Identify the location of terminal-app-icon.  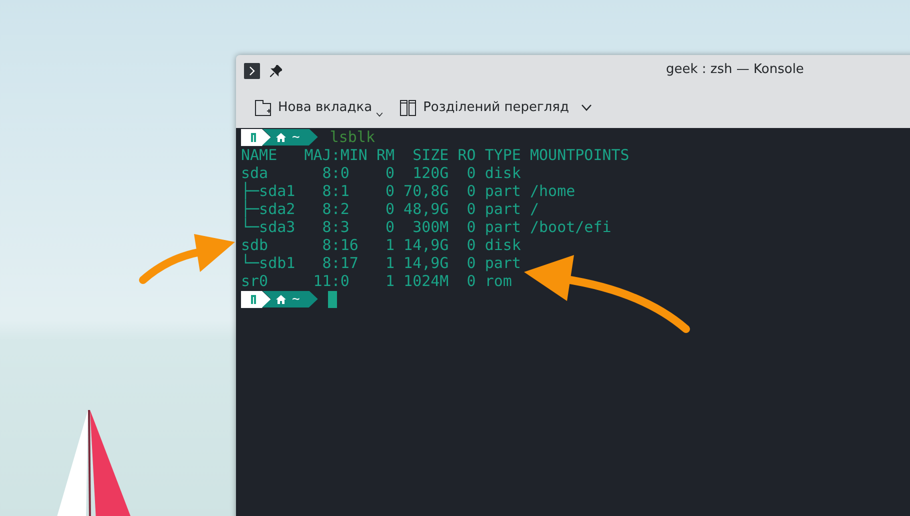
(252, 71).